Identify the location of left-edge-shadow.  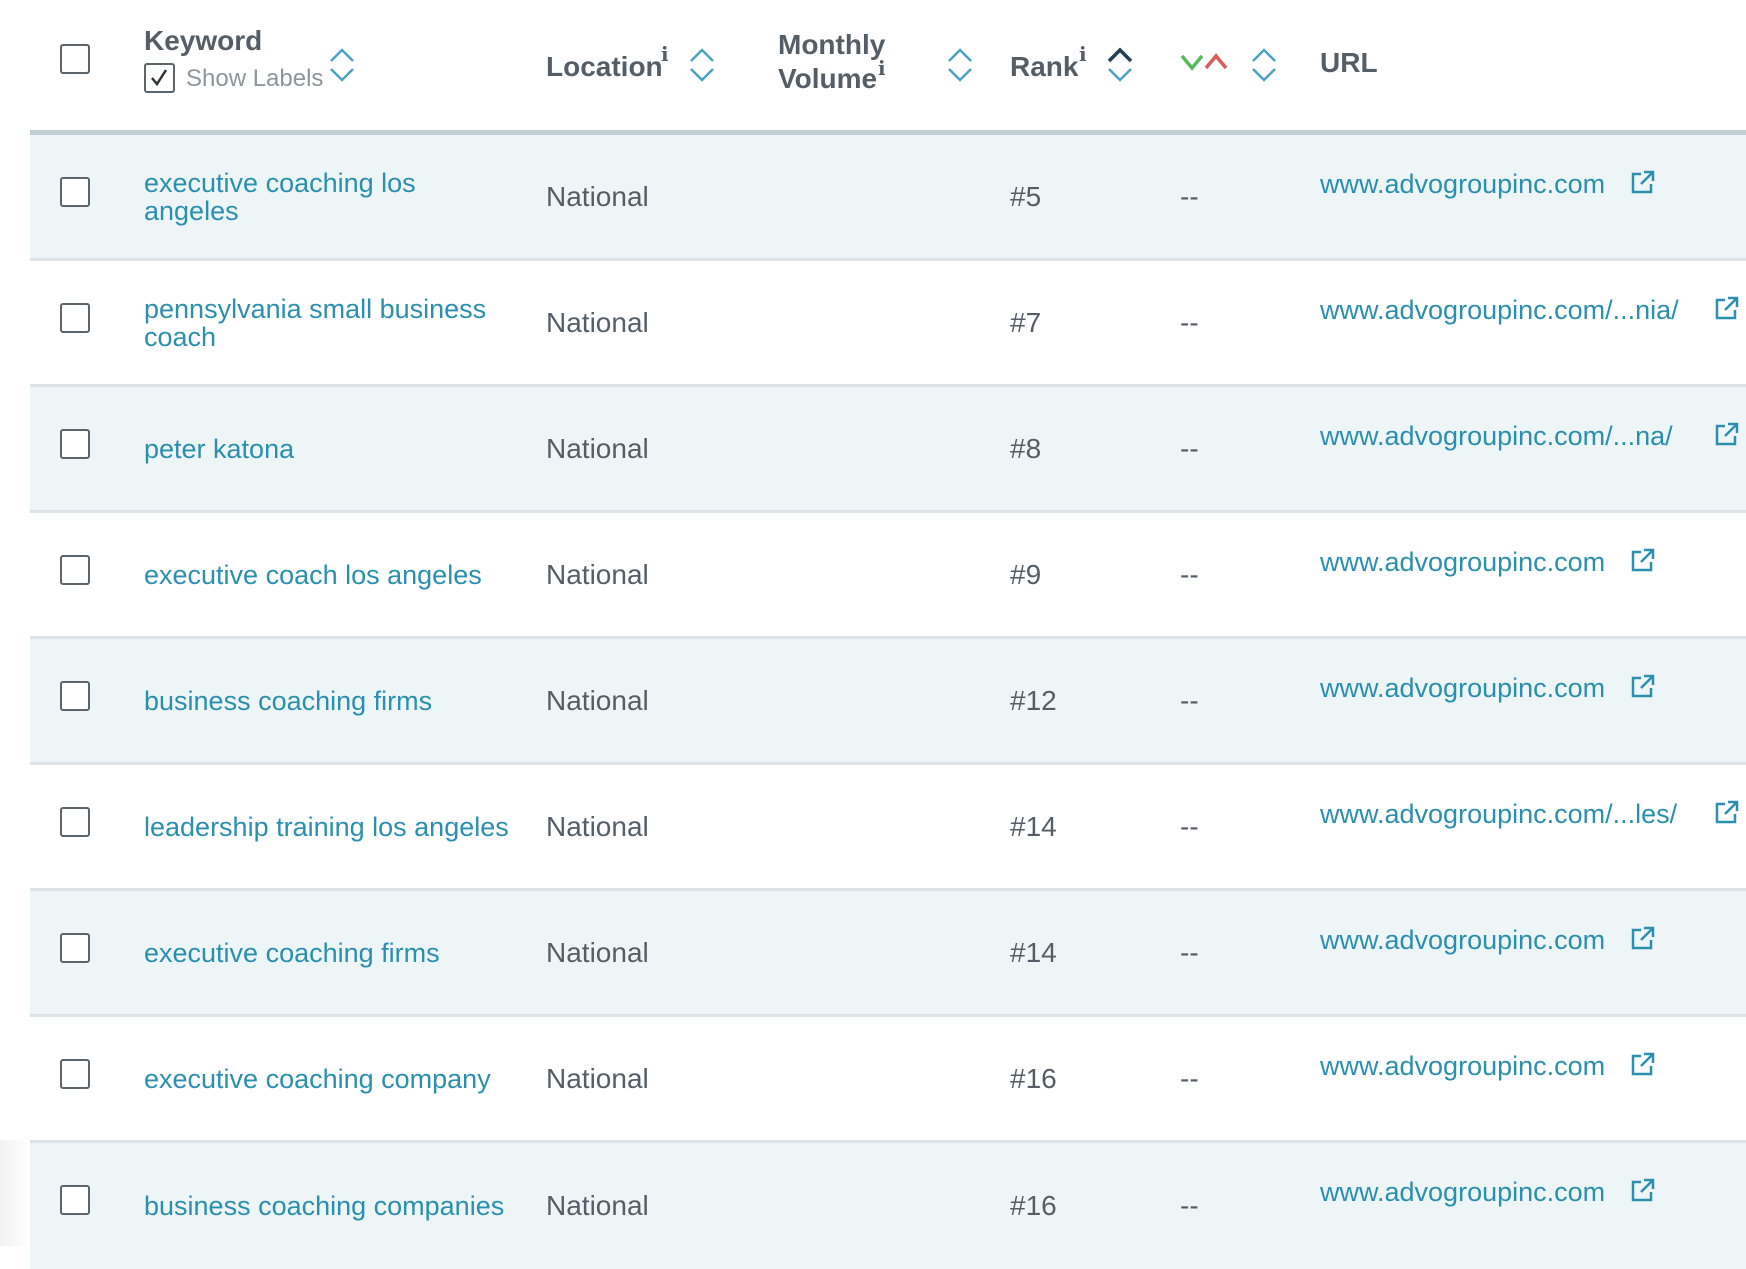
(15, 1193).